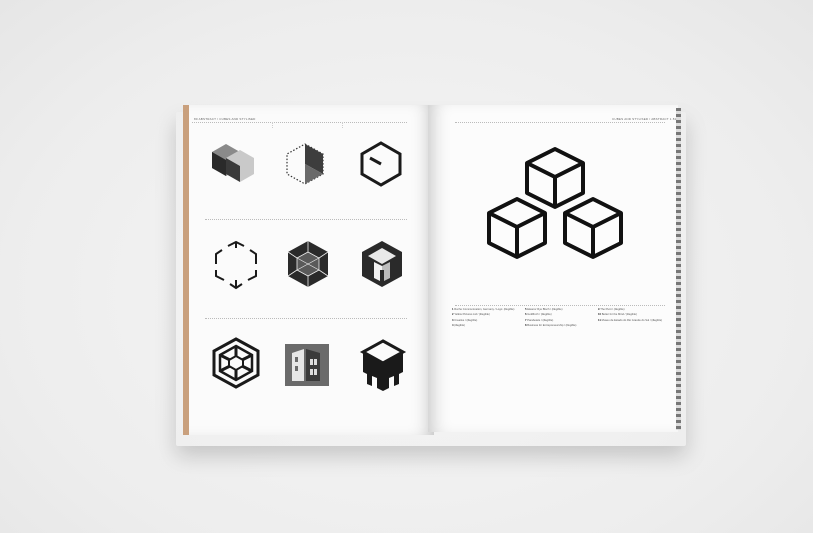 This screenshot has width=813, height=533. Describe the element at coordinates (305, 164) in the screenshot. I see `dotted-cube-logo` at that location.